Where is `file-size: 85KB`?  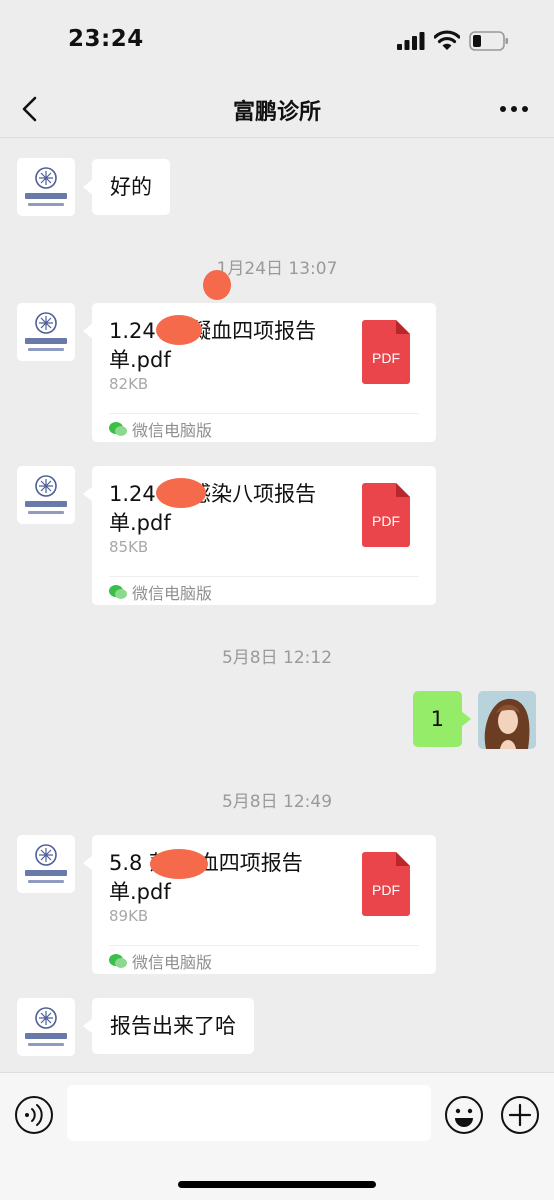 file-size: 85KB is located at coordinates (129, 547).